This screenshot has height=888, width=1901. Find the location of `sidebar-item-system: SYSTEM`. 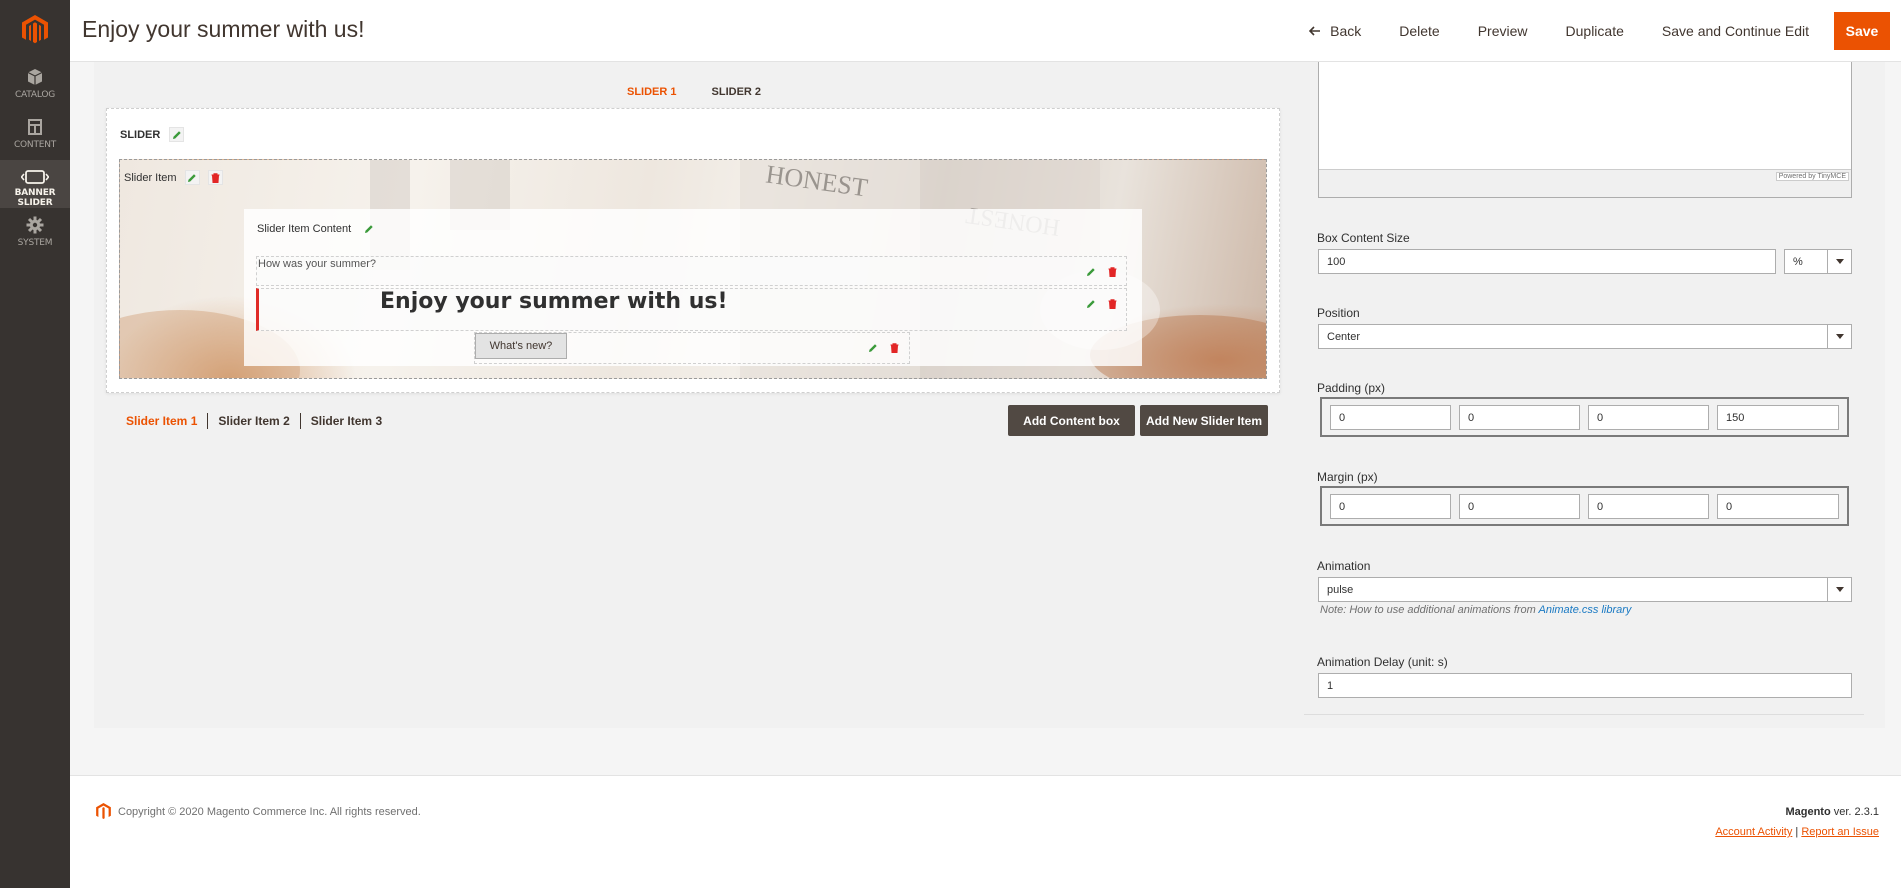

sidebar-item-system: SYSTEM is located at coordinates (35, 241).